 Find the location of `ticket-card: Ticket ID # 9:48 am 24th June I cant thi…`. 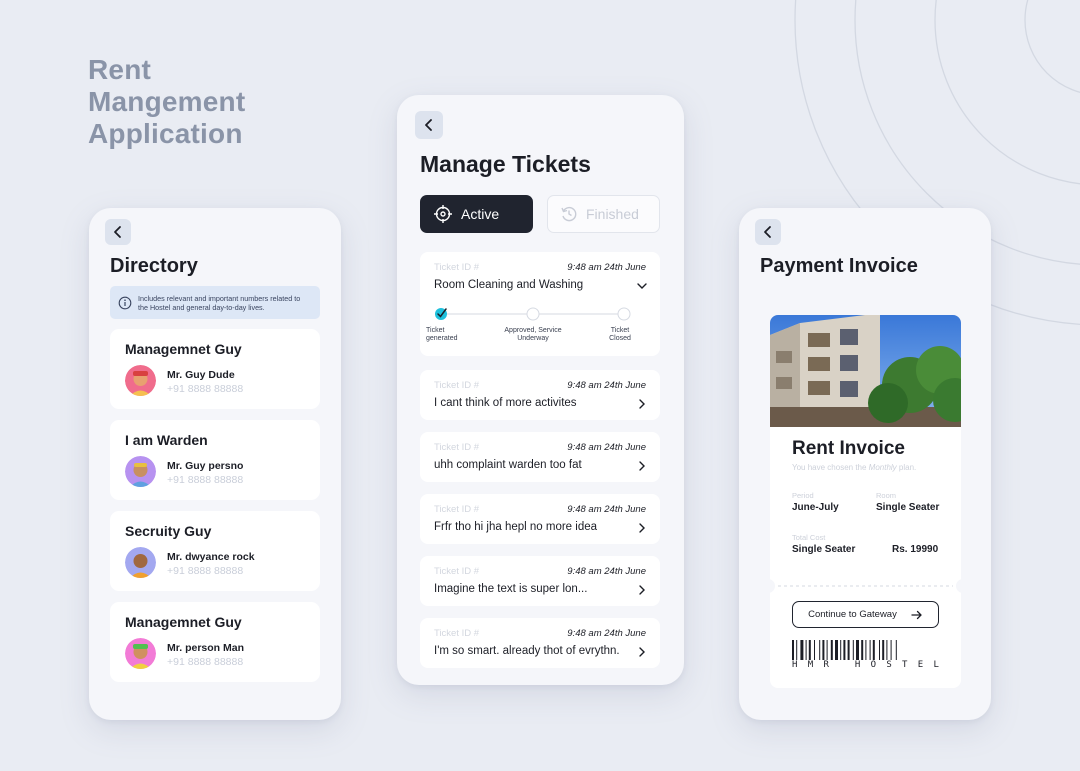

ticket-card: Ticket ID # 9:48 am 24th June I cant thi… is located at coordinates (540, 395).